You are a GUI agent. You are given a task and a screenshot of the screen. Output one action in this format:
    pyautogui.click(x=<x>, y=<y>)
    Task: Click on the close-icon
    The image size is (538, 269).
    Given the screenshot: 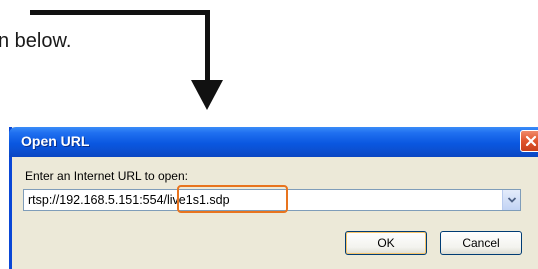 What is the action you would take?
    pyautogui.click(x=531, y=141)
    